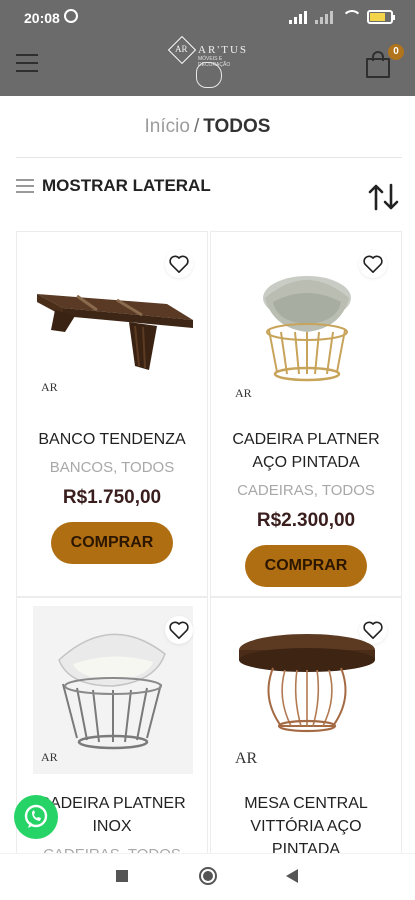  Describe the element at coordinates (306, 451) in the screenshot. I see `product-name: CADEIRA PLATNER AÇO PINTADA` at that location.